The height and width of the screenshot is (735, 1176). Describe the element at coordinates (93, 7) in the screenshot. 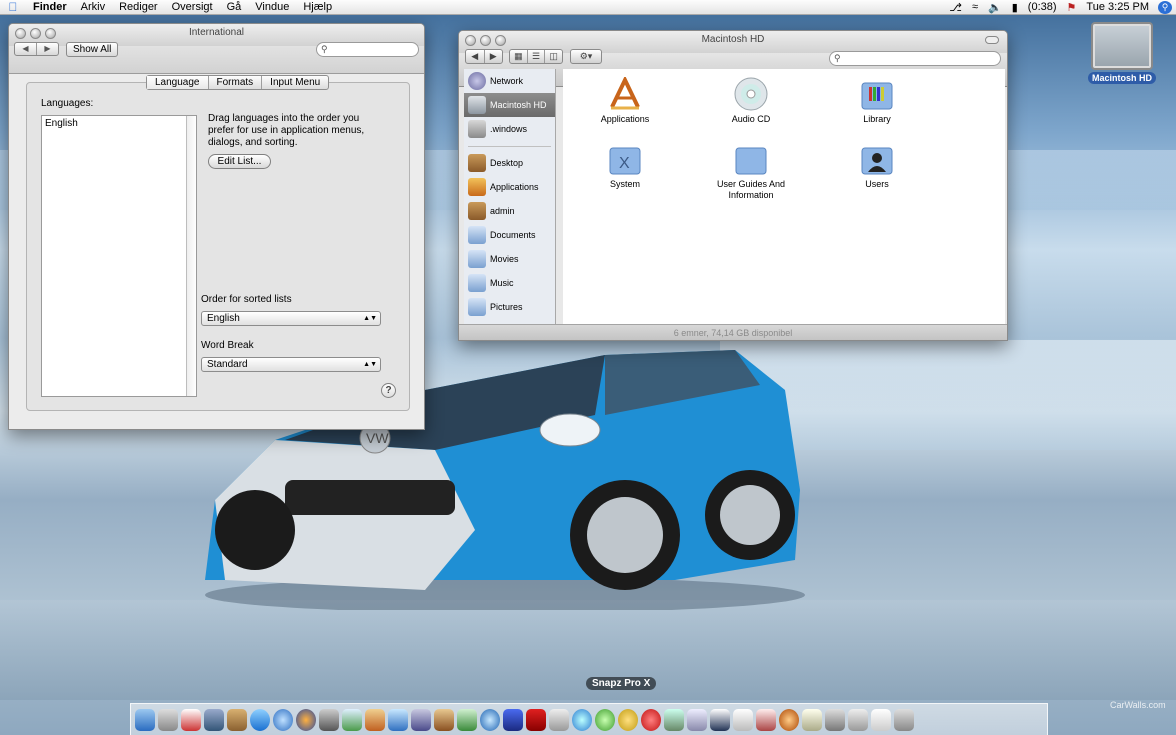

I see `menu-arkiv: Arkiv` at that location.